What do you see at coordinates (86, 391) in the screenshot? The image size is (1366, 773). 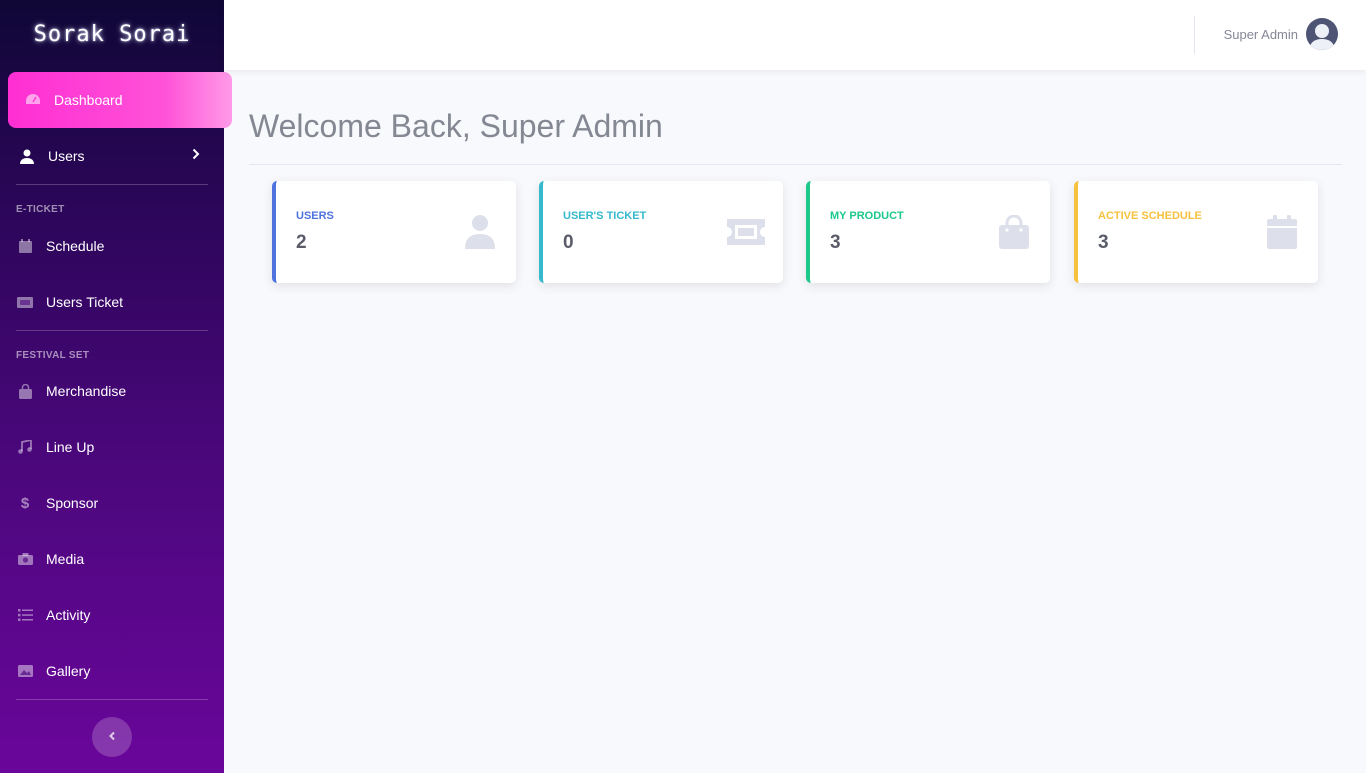 I see `sidebar-item-label: Merchandise` at bounding box center [86, 391].